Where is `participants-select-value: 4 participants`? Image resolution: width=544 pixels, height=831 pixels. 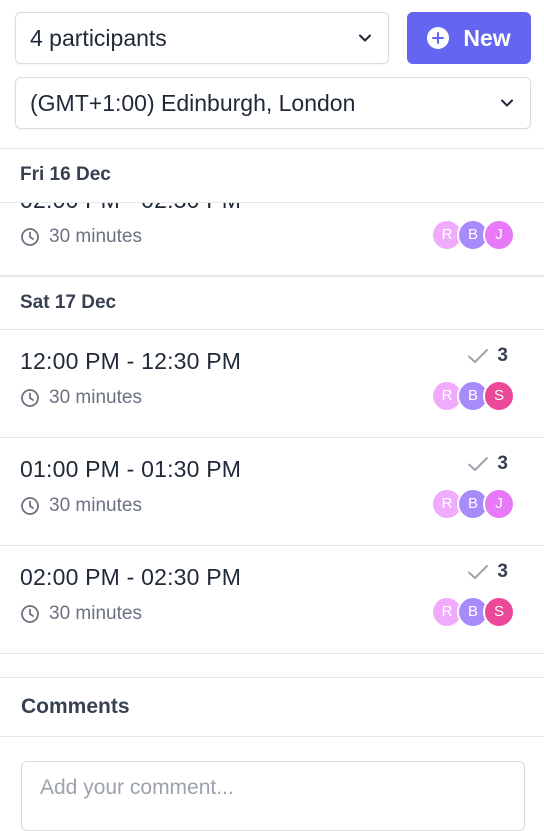
participants-select-value: 4 participants is located at coordinates (98, 37).